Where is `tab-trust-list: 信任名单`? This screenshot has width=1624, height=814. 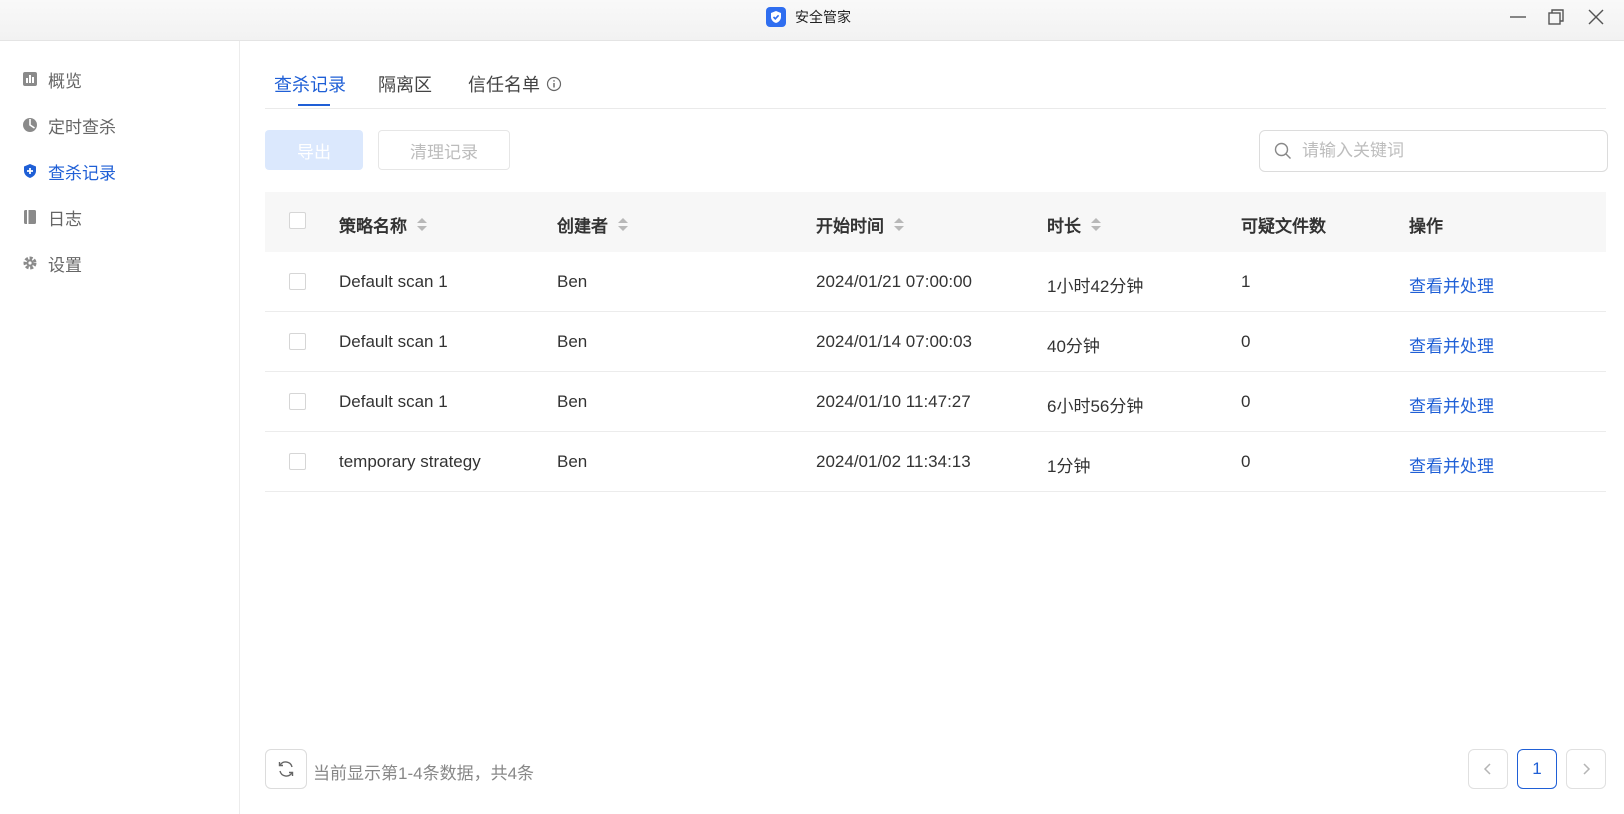 tab-trust-list: 信任名单 is located at coordinates (515, 84).